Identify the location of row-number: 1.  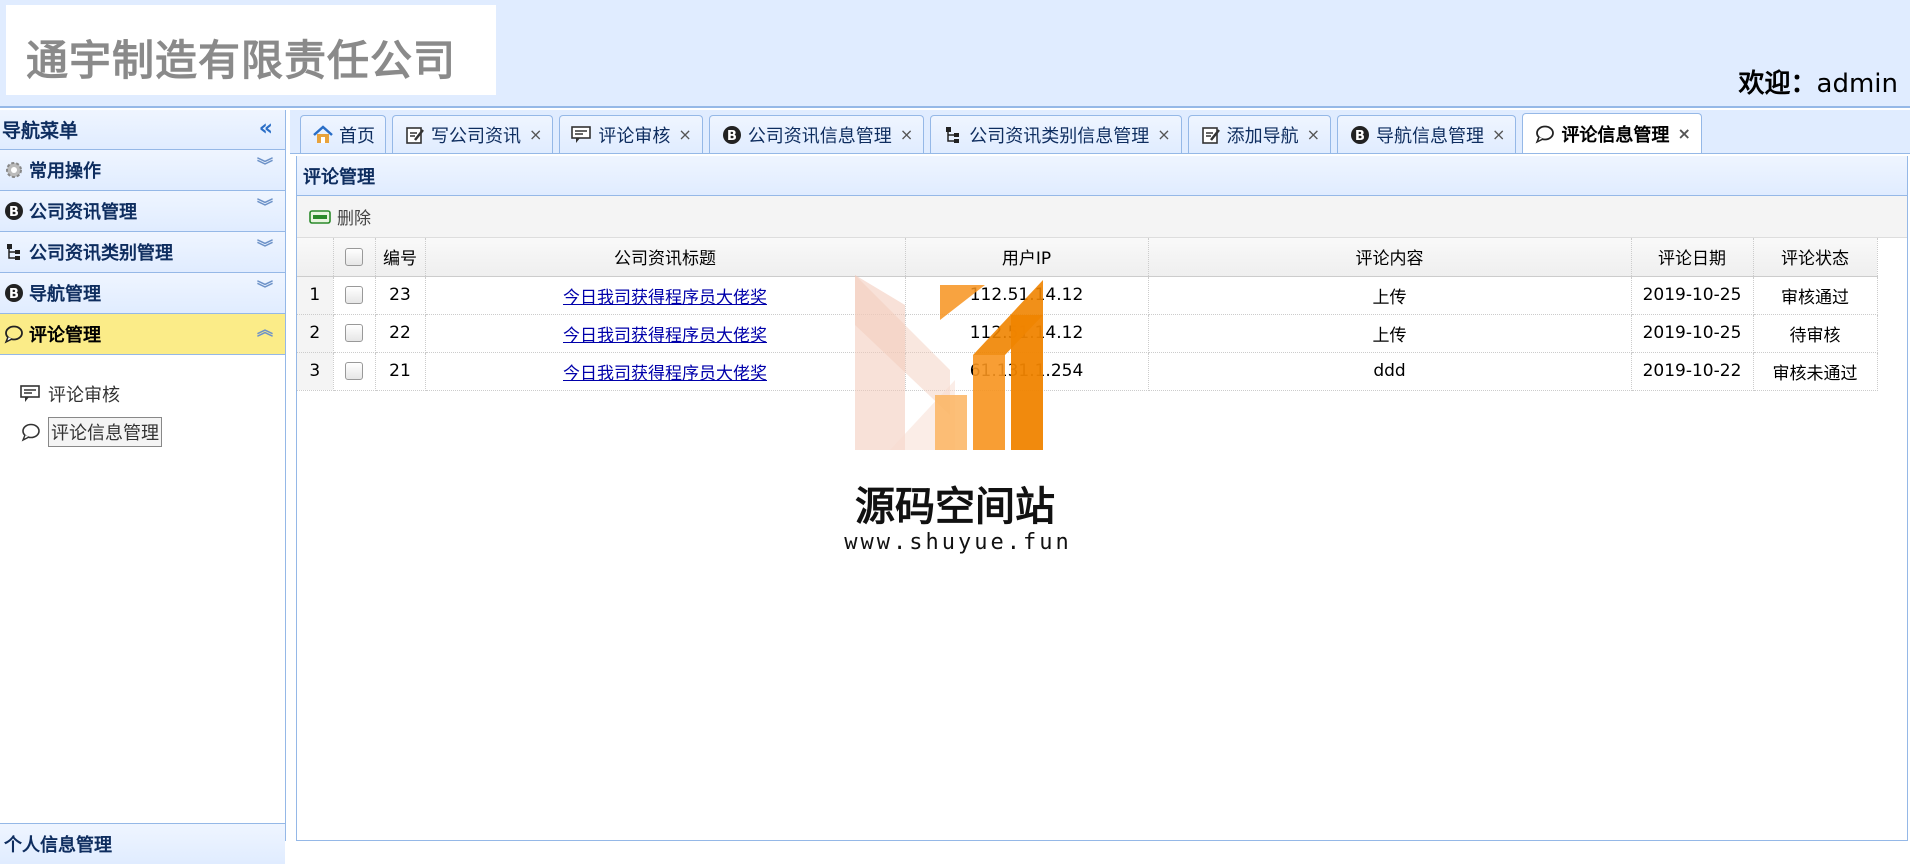
(315, 295).